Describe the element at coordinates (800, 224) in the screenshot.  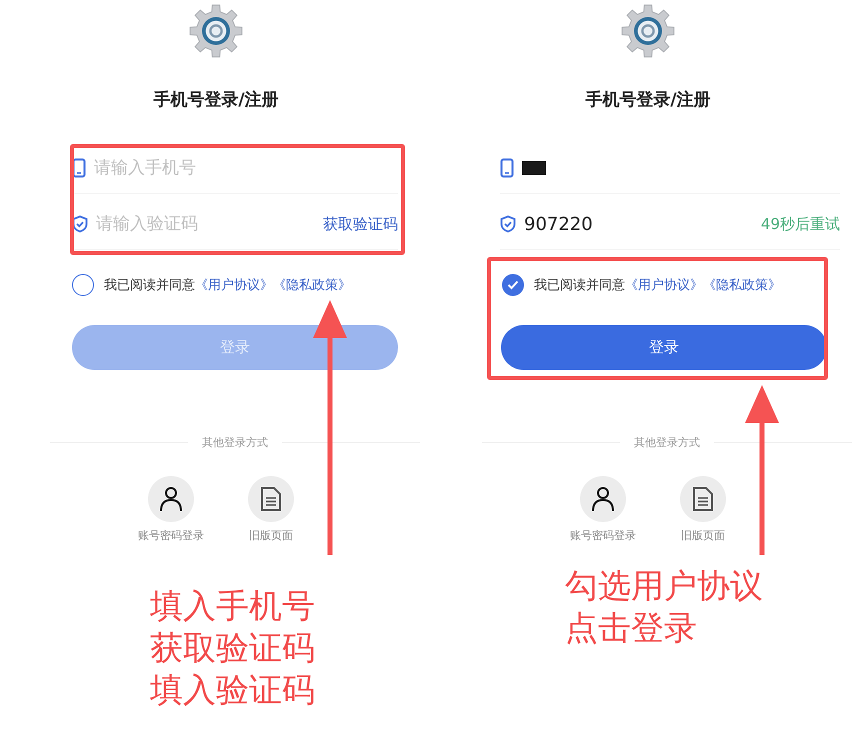
I see `countdown-text: 49秒后重试` at that location.